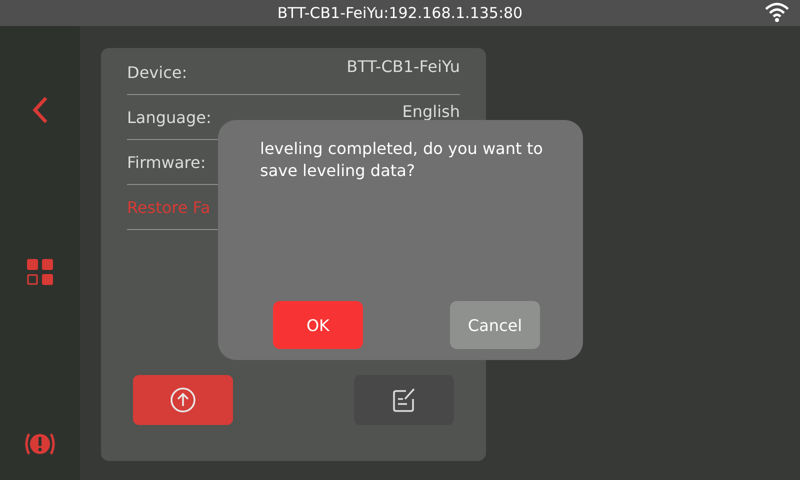  Describe the element at coordinates (400, 13) in the screenshot. I see `status-title: BTT-CB1-FeiYu:192.168.1.135:80` at that location.